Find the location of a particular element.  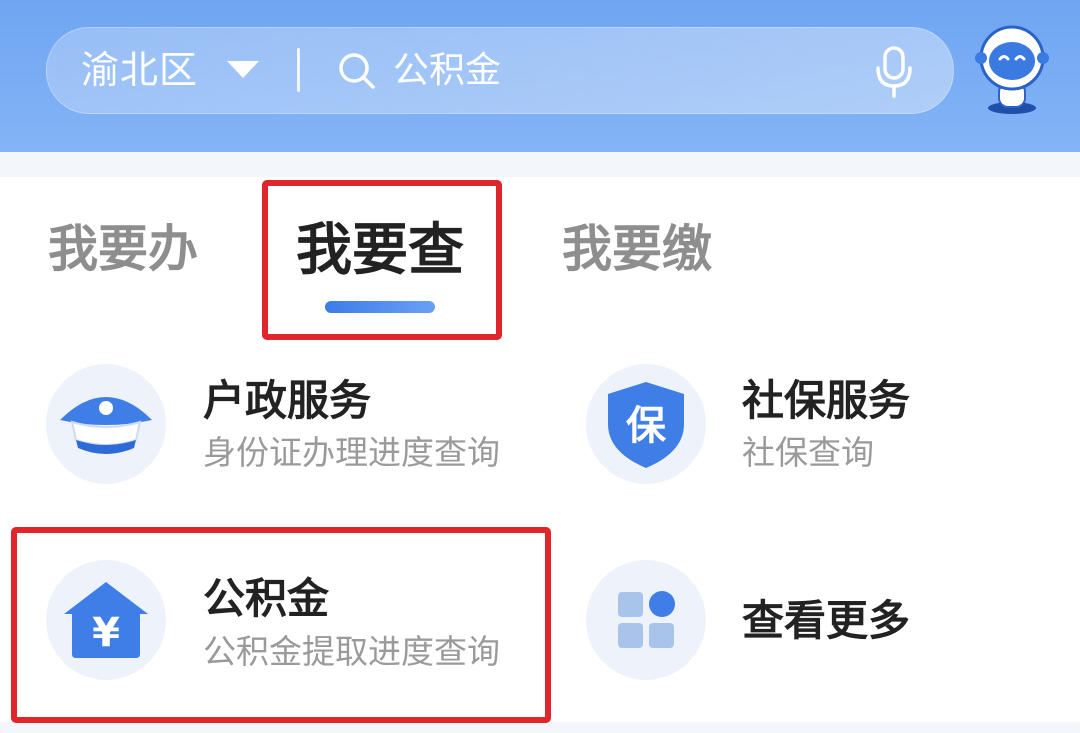

grid-more-icon is located at coordinates (646, 620).